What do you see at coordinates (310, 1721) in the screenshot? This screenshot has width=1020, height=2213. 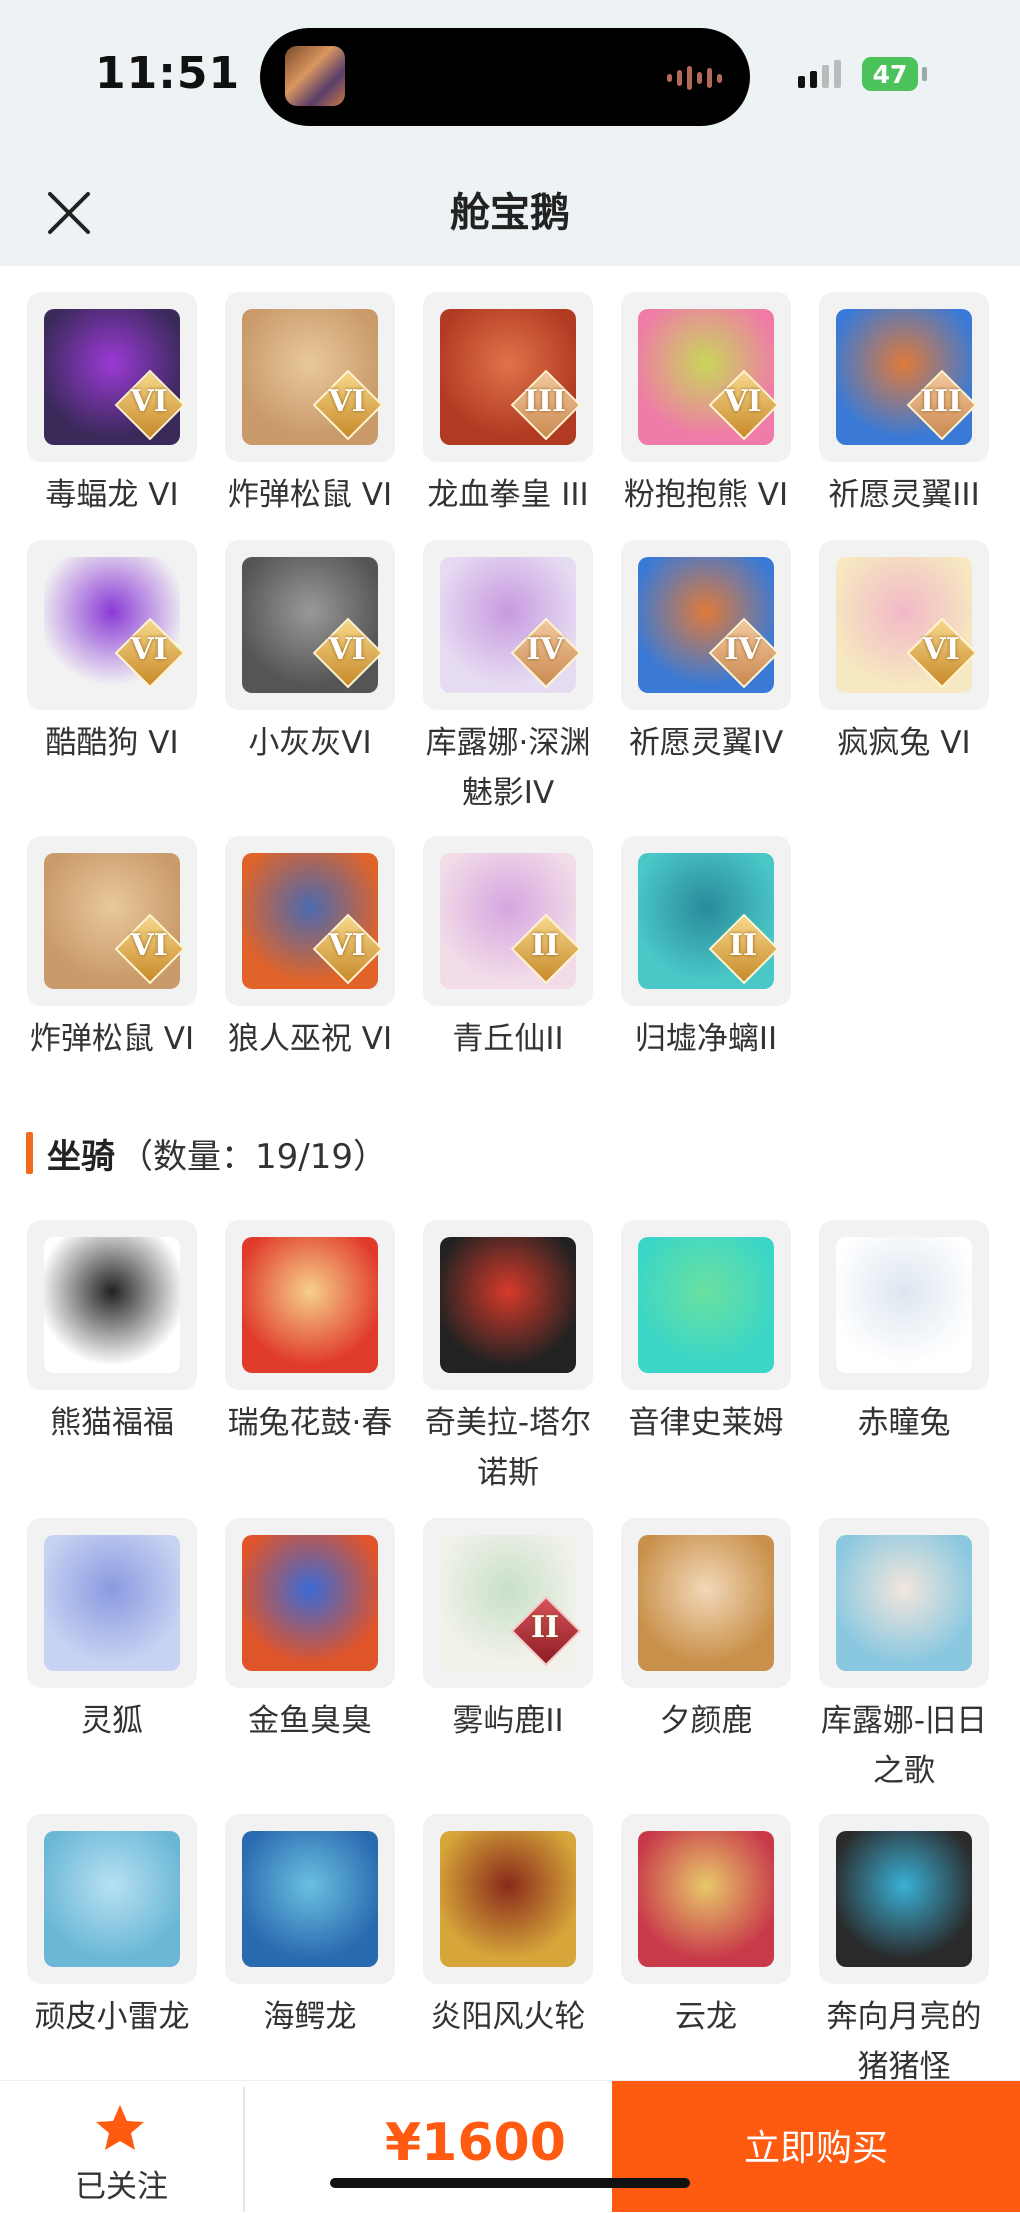 I see `item-label: 金鱼臭臭` at bounding box center [310, 1721].